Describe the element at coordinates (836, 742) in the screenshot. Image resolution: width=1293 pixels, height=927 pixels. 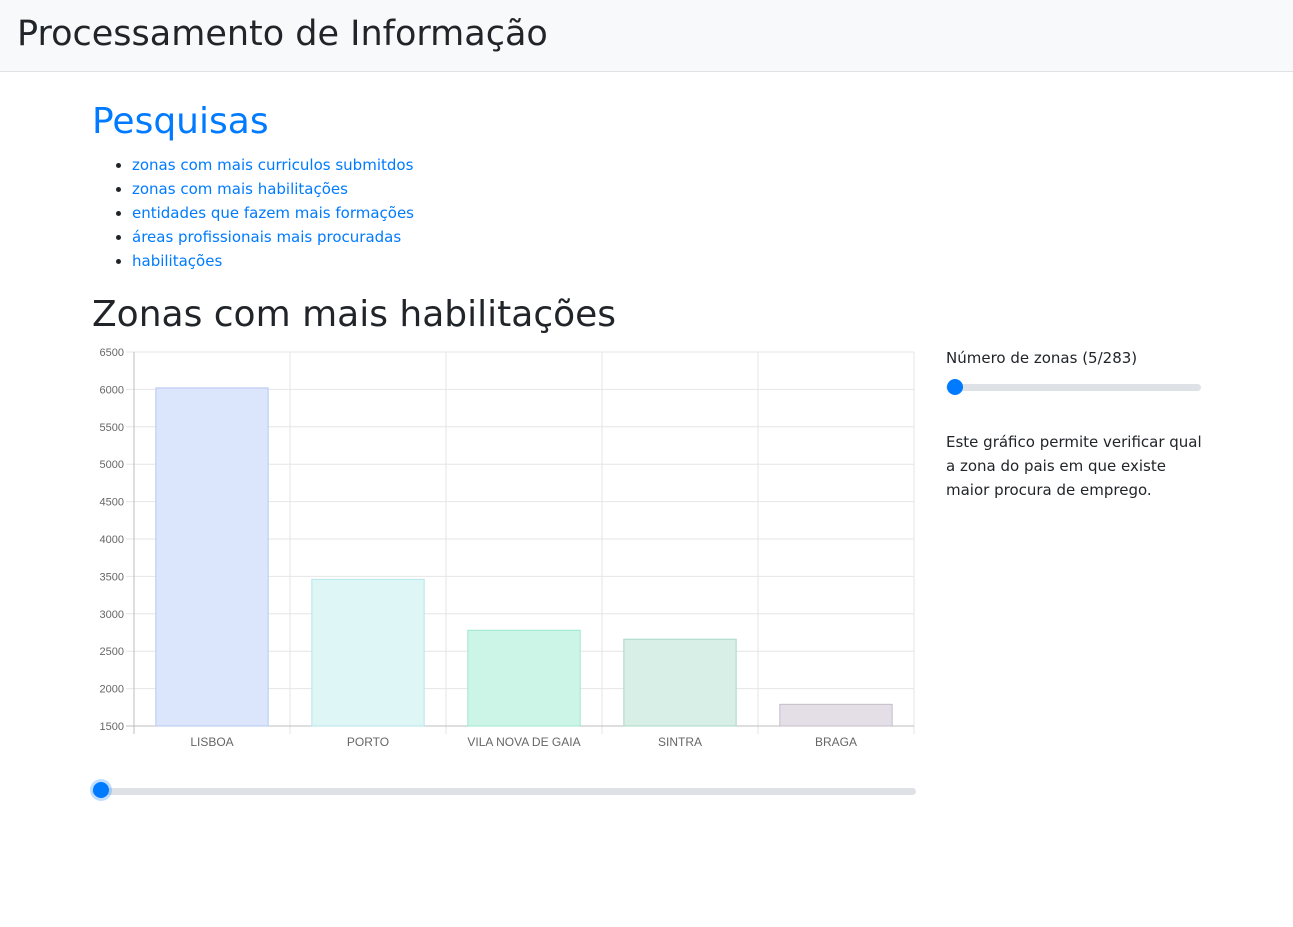
I see `x-tick-label: BRAGA` at that location.